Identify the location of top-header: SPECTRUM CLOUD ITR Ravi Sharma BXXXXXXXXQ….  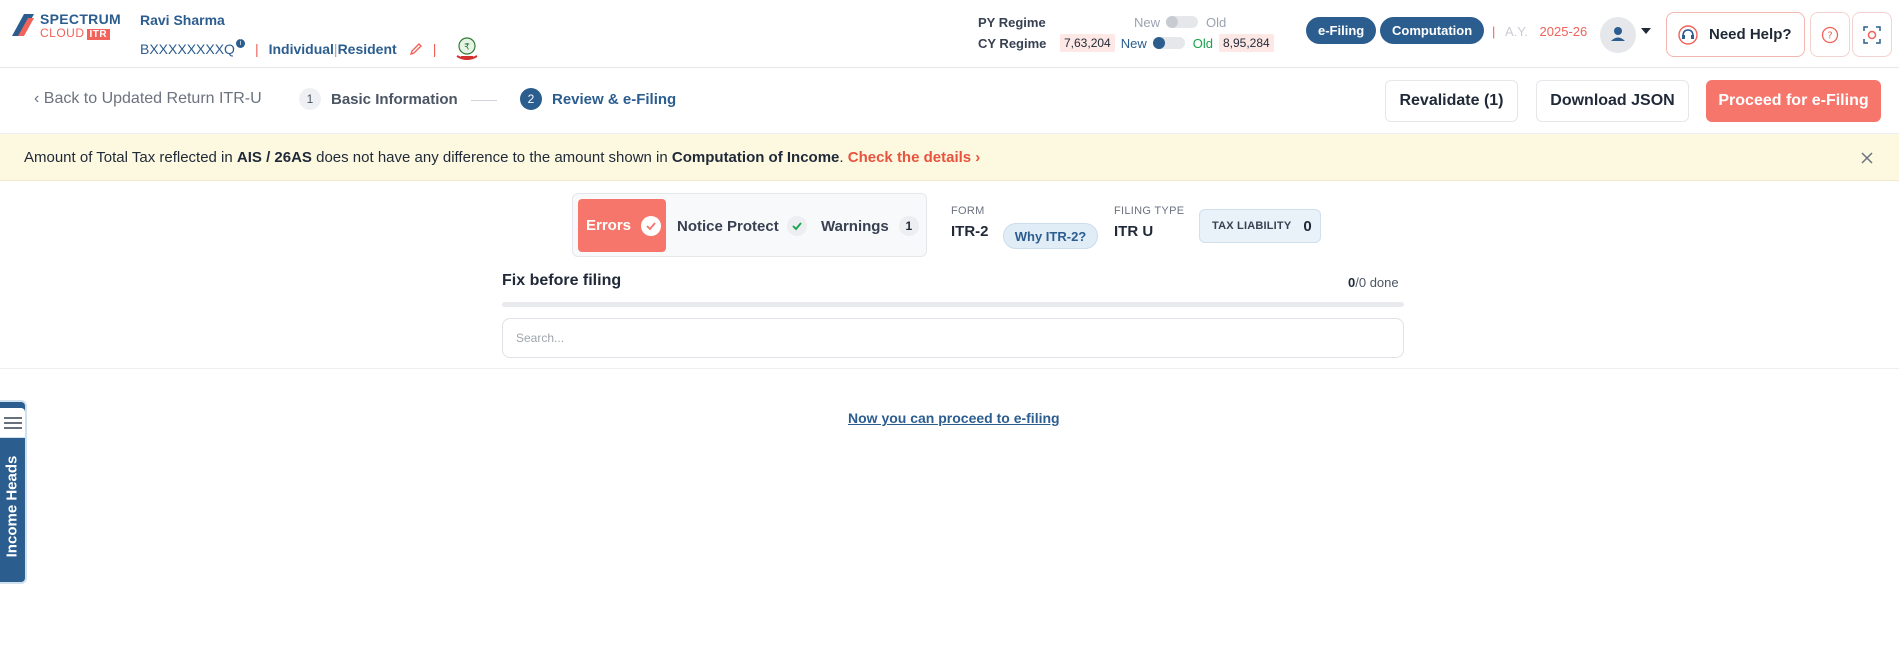
(949, 34).